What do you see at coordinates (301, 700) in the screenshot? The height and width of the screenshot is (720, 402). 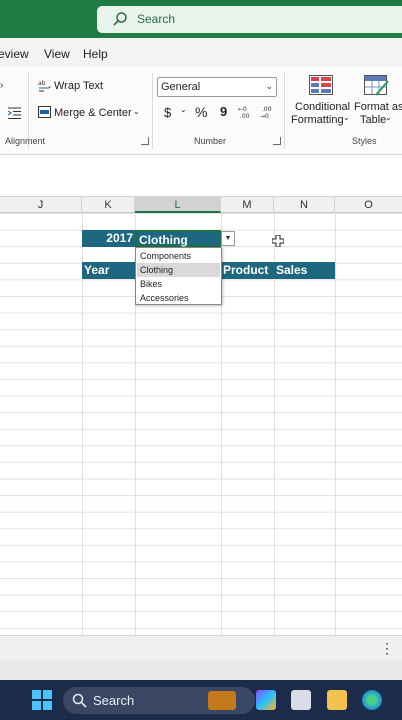 I see `task-view-icon` at bounding box center [301, 700].